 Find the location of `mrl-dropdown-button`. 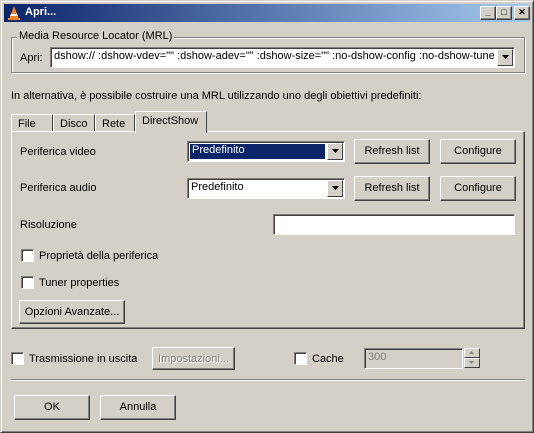

mrl-dropdown-button is located at coordinates (505, 57).